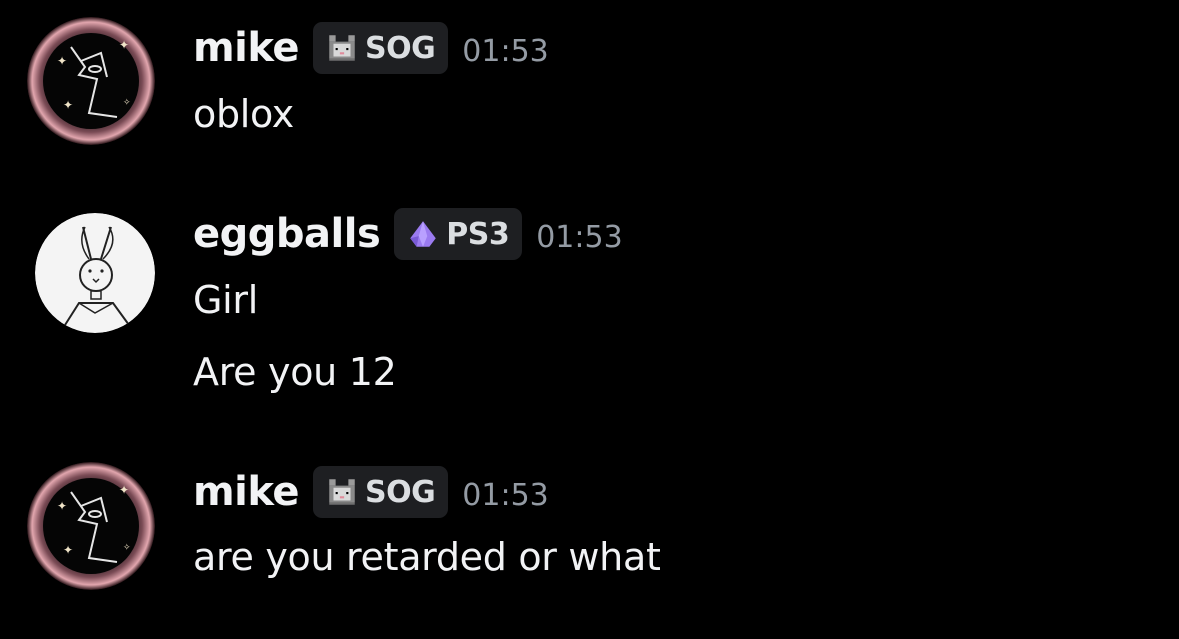 The image size is (1179, 639). I want to click on message-header: eggballs PS3 01:53, so click(408, 234).